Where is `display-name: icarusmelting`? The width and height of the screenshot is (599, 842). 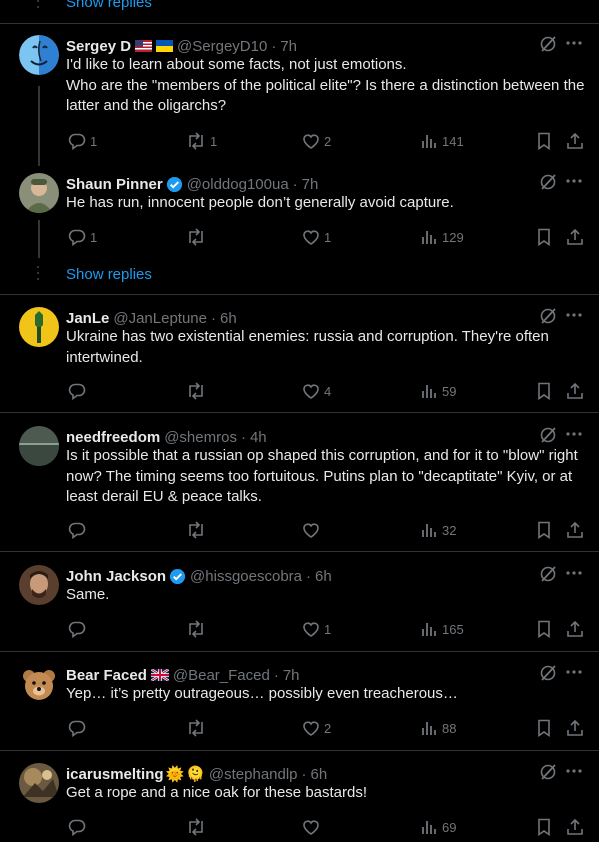 display-name: icarusmelting is located at coordinates (115, 774).